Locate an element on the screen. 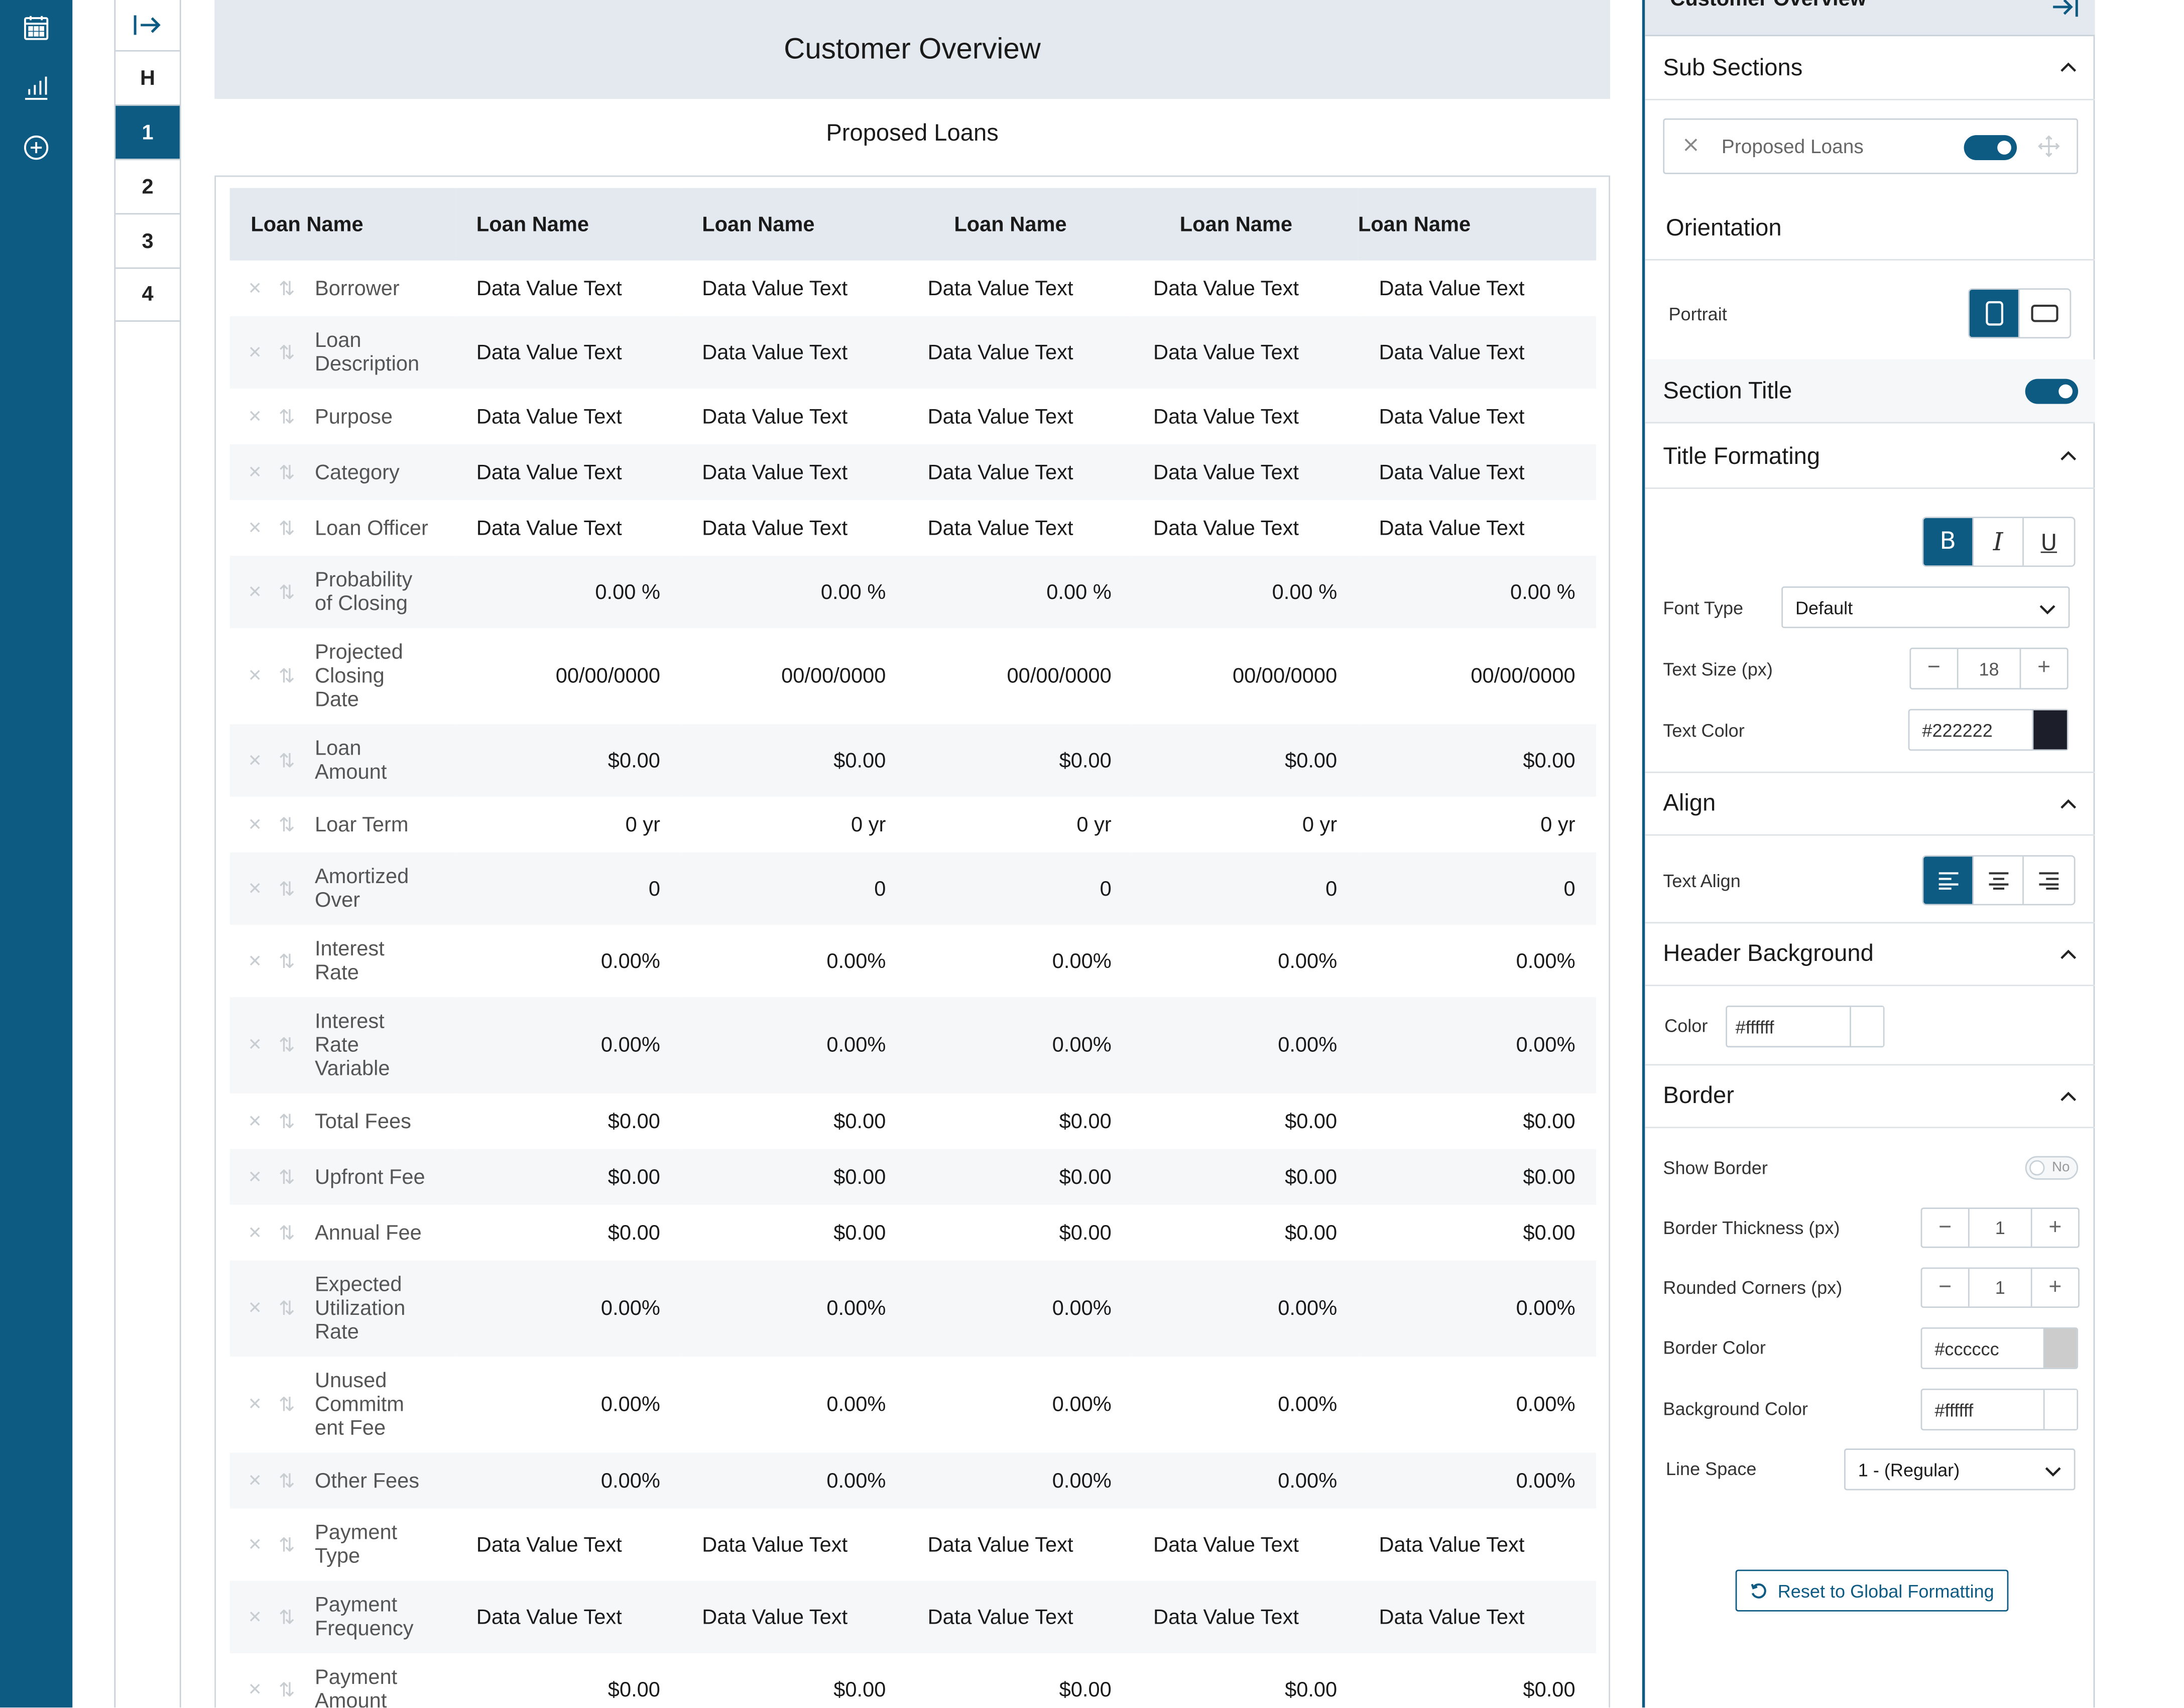  calendar-icon is located at coordinates (36, 28).